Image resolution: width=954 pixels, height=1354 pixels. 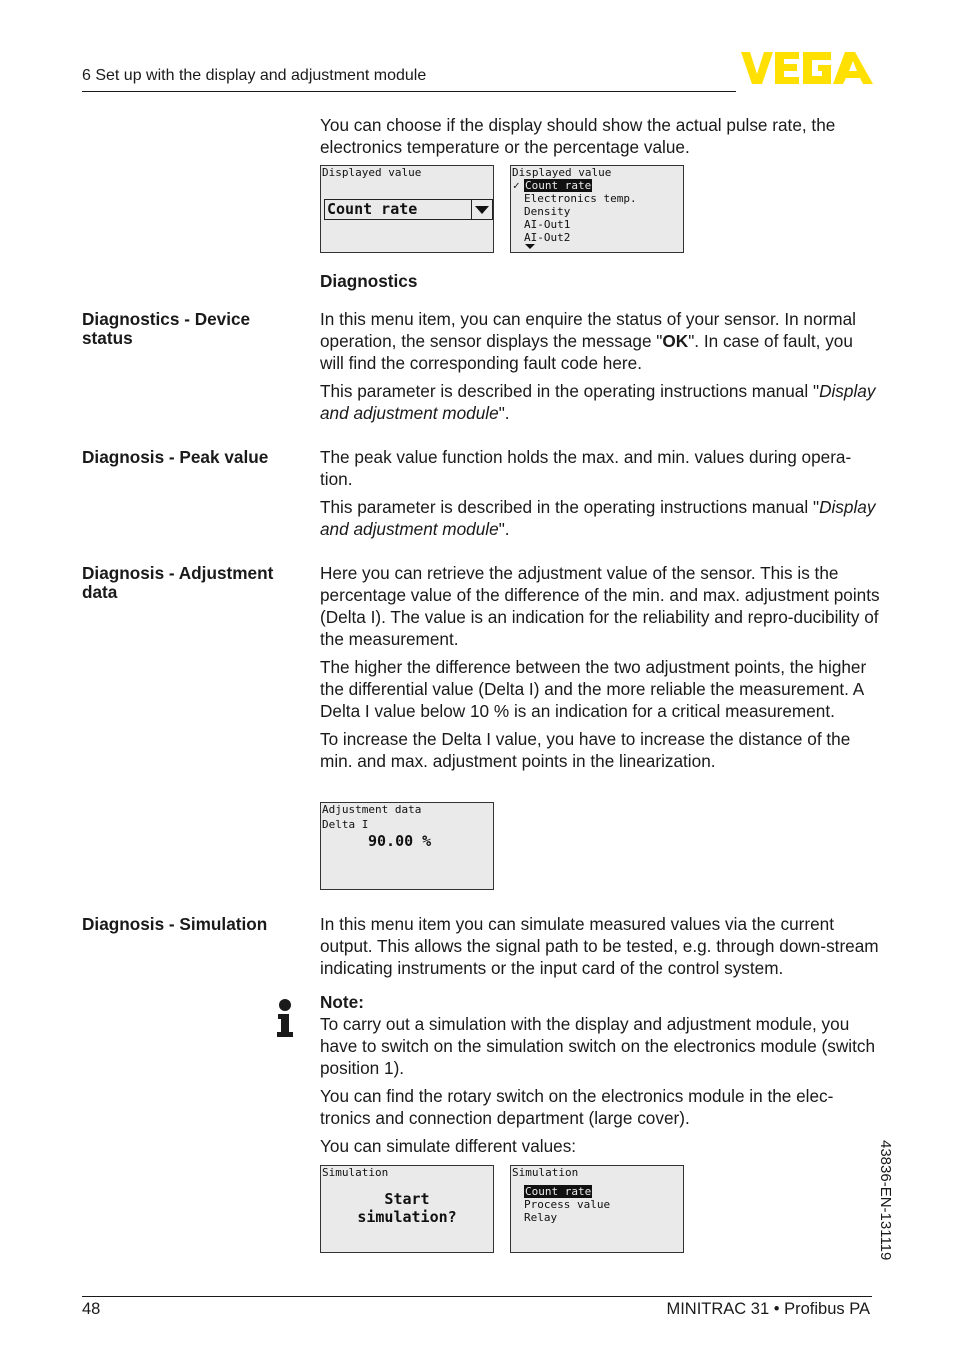 I want to click on footer-divider, so click(x=477, y=1296).